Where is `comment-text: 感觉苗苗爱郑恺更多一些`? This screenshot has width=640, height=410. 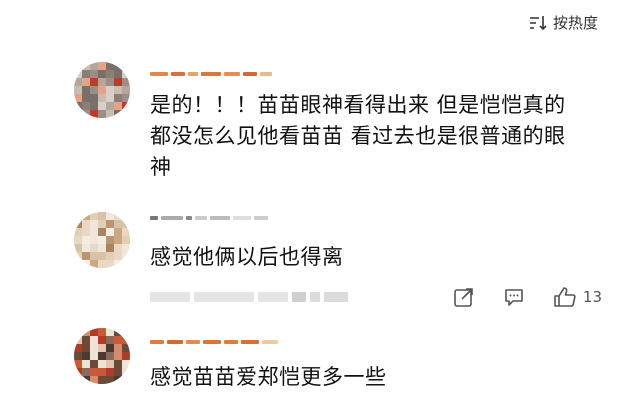 comment-text: 感觉苗苗爱郑恺更多一些 is located at coordinates (268, 377).